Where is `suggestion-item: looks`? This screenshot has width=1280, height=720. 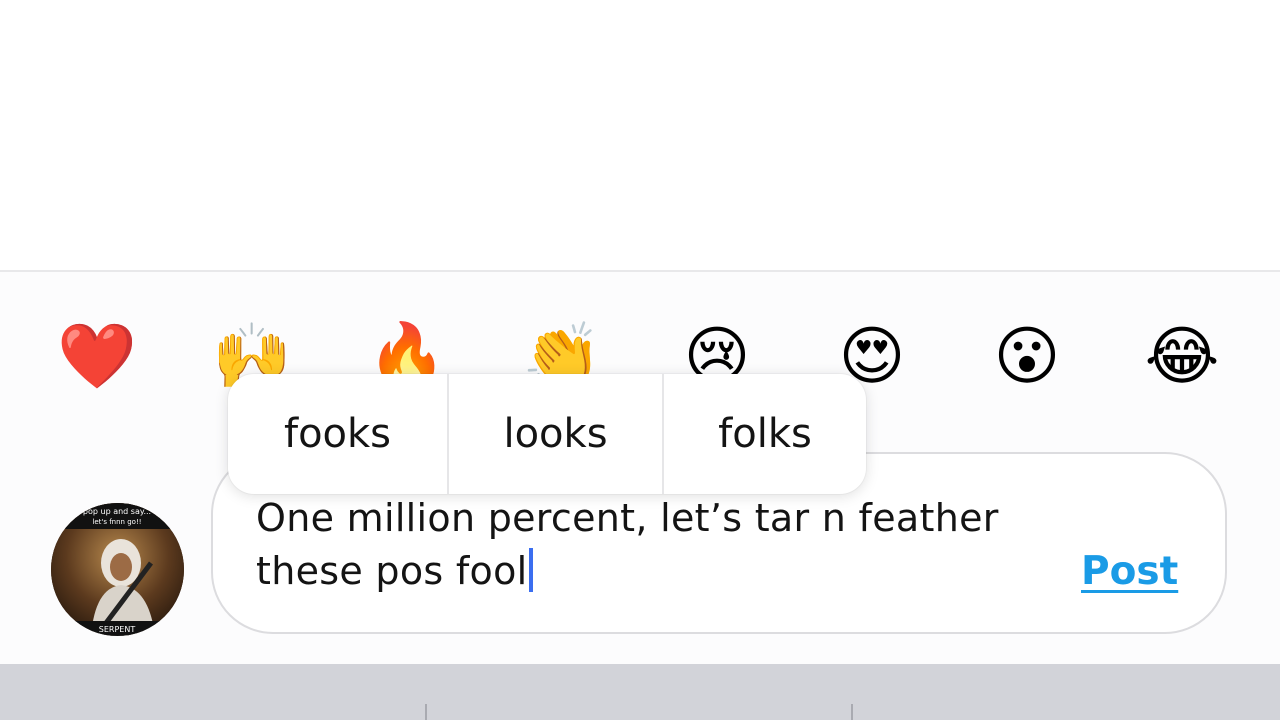 suggestion-item: looks is located at coordinates (555, 434).